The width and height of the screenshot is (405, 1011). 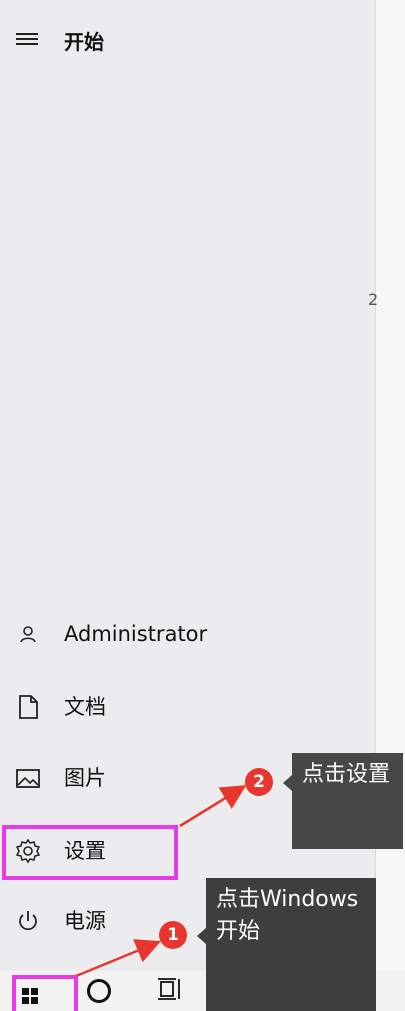 I want to click on step-badge-2: 2, so click(x=259, y=782).